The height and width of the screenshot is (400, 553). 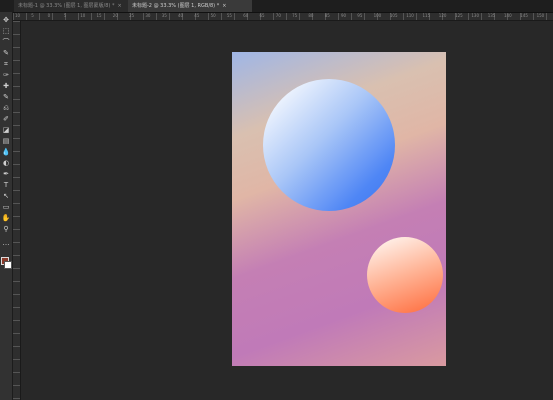 I want to click on move-icon: ✥, so click(x=6, y=20).